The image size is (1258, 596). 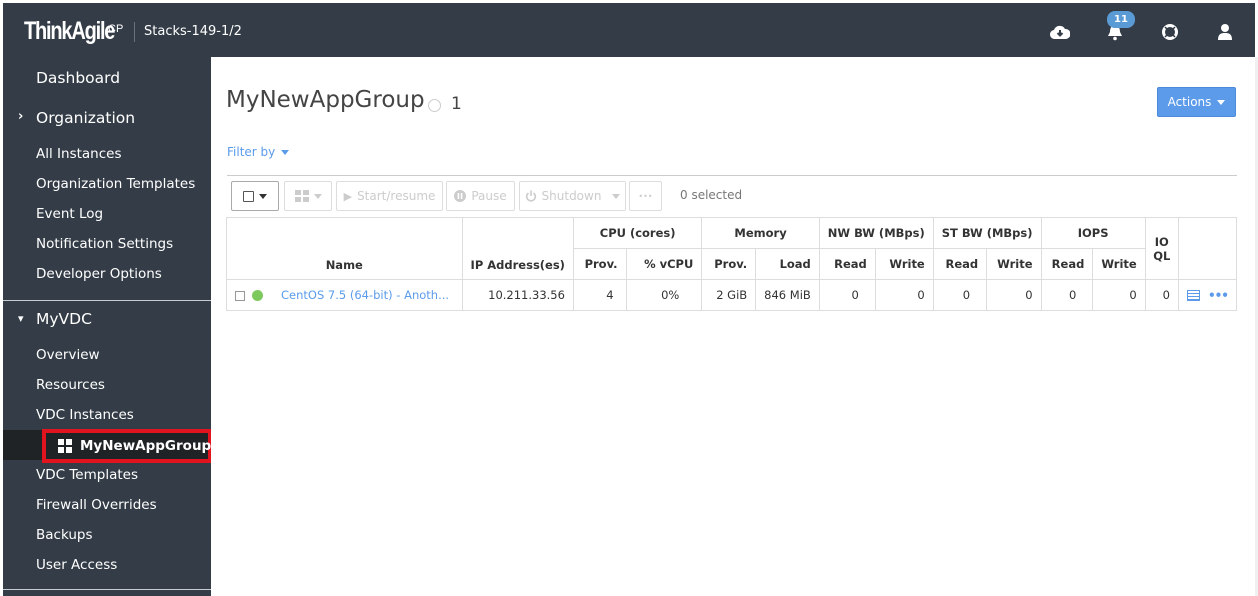 I want to click on brand-logo: ThinkAgile, so click(x=69, y=31).